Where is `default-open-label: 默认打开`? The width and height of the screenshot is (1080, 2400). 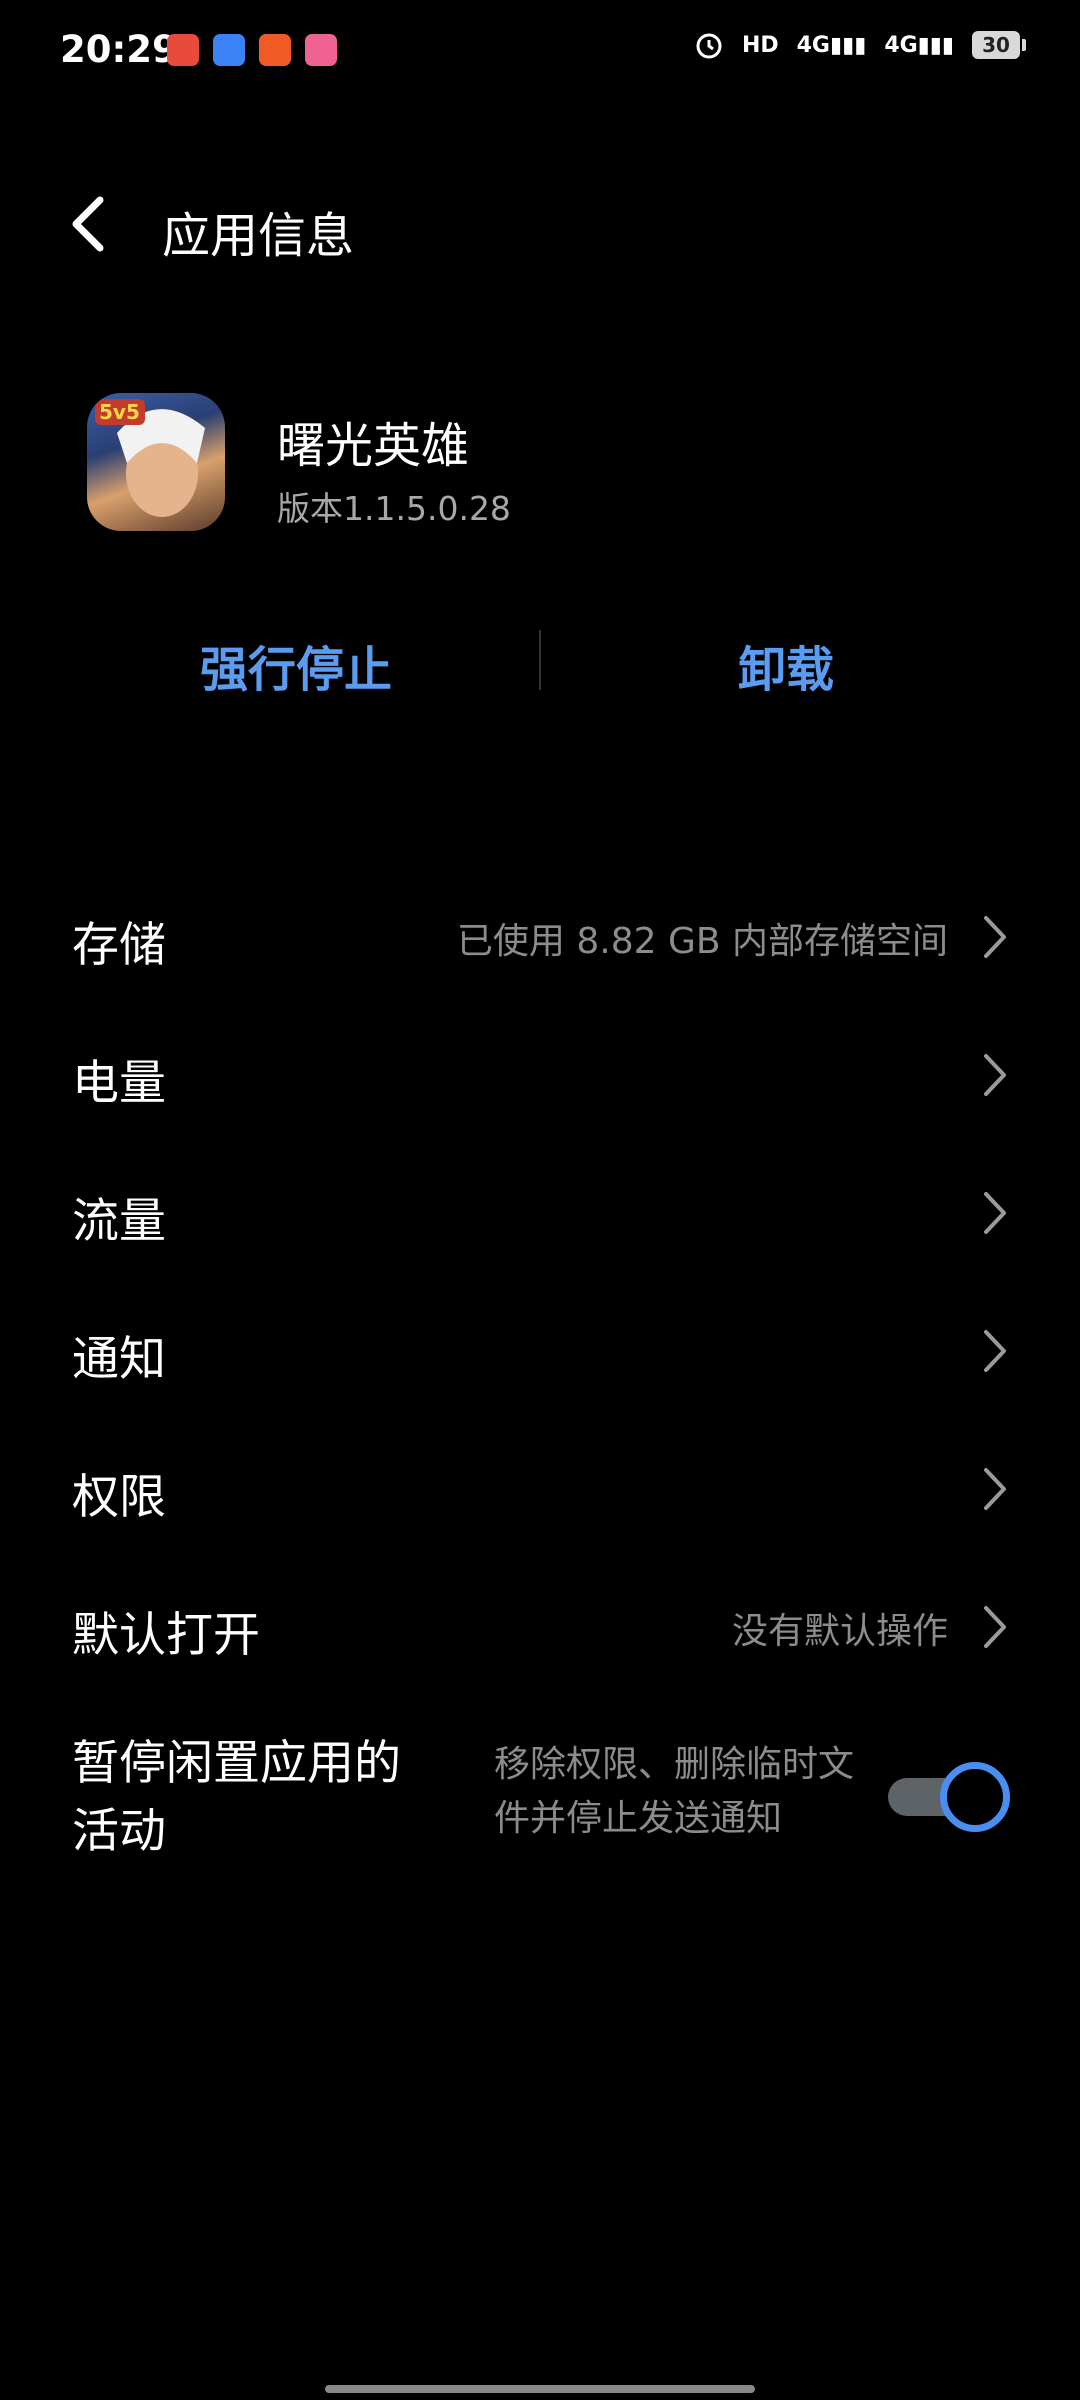
default-open-label: 默认打开 is located at coordinates (166, 1635).